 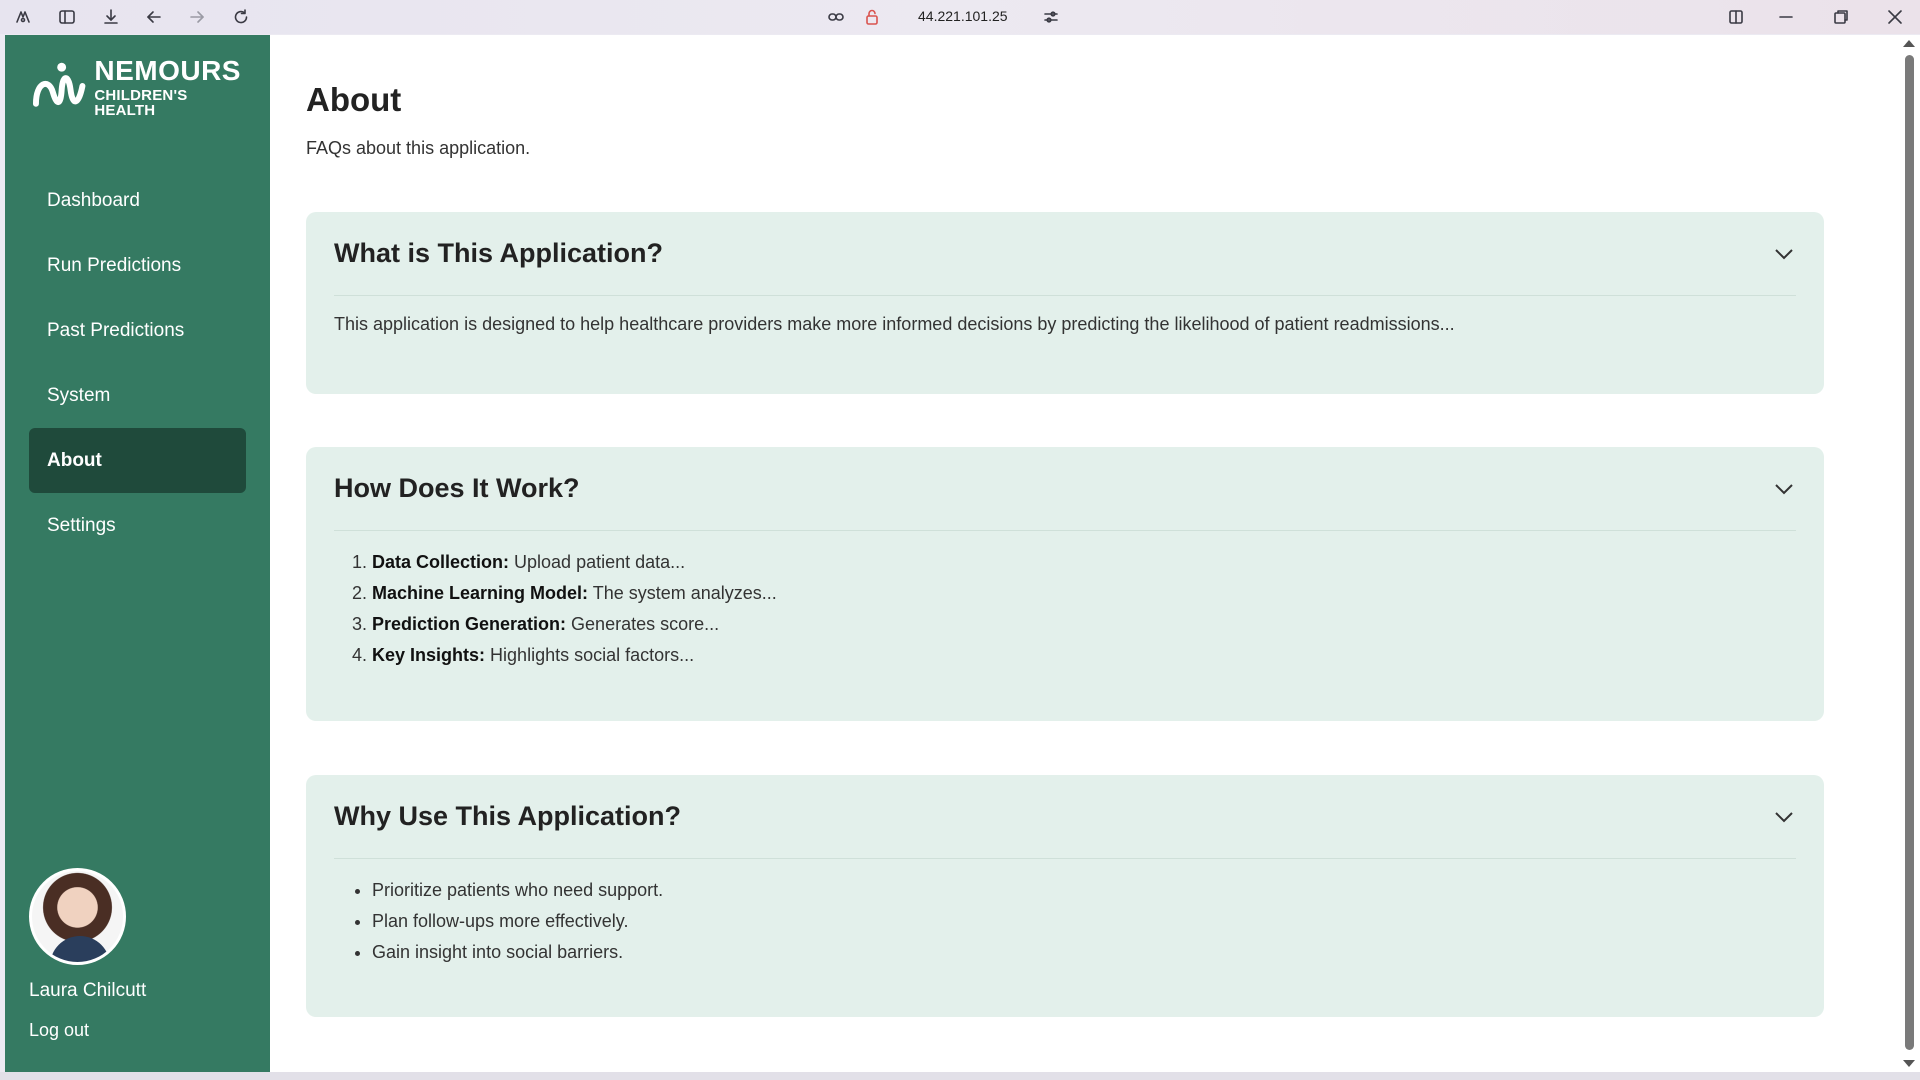 What do you see at coordinates (1895, 17) in the screenshot?
I see `close-icon` at bounding box center [1895, 17].